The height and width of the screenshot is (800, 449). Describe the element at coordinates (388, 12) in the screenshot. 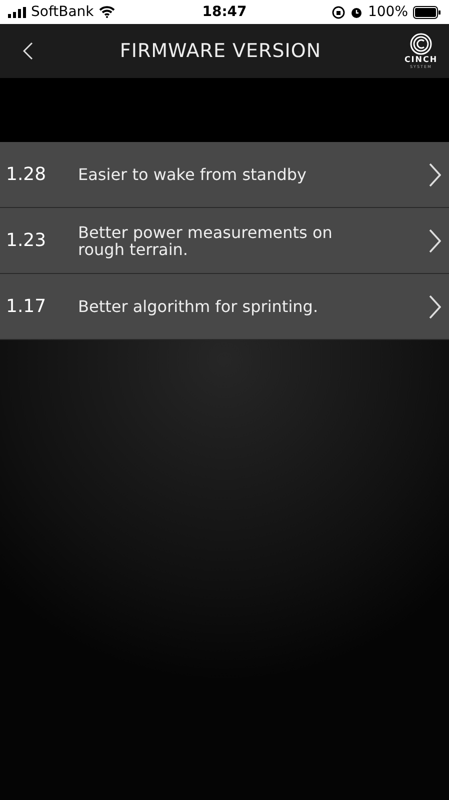

I see `battery-percent: 100%` at that location.